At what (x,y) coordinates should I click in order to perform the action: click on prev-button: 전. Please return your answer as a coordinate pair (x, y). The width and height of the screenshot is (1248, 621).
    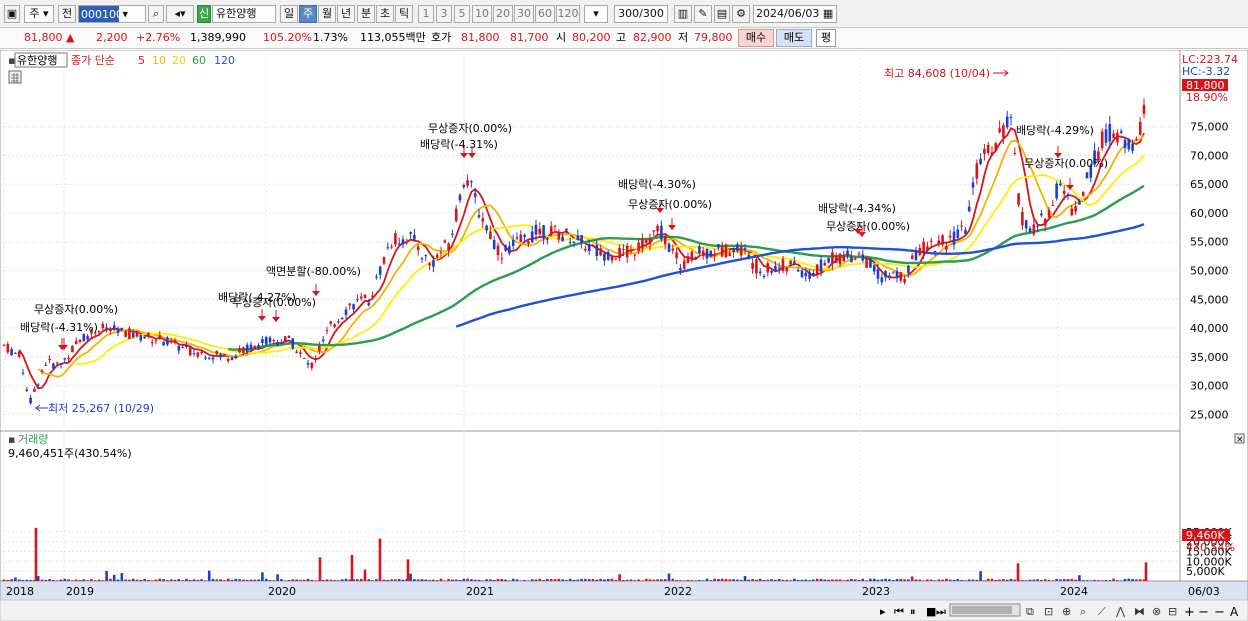
    Looking at the image, I should click on (67, 14).